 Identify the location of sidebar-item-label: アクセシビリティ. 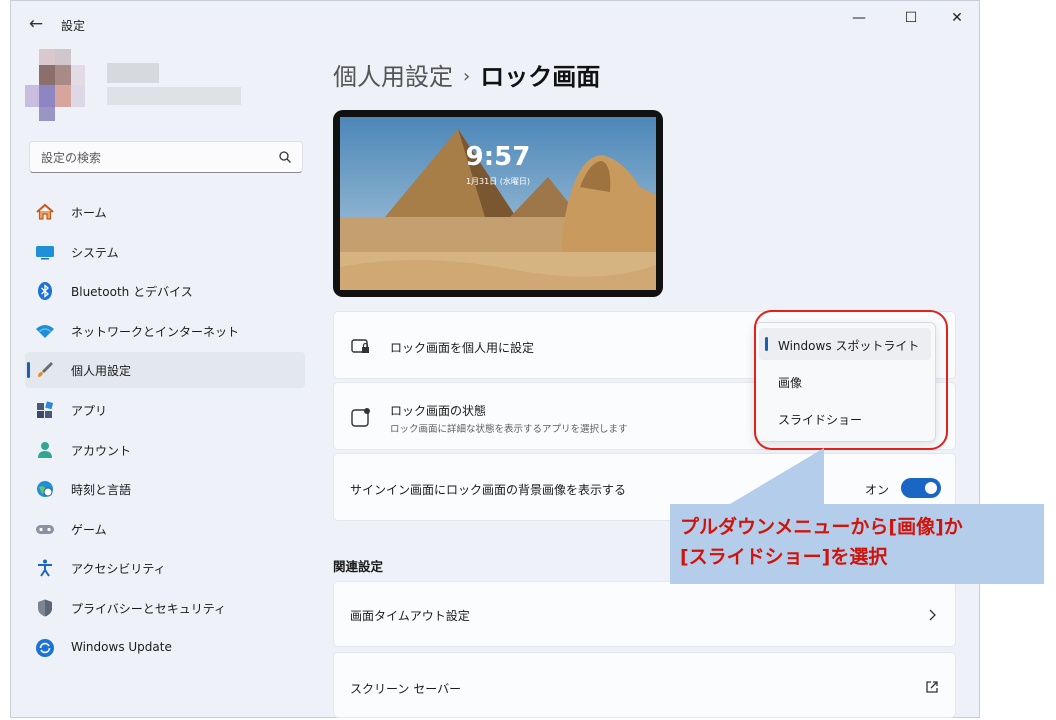
(118, 569).